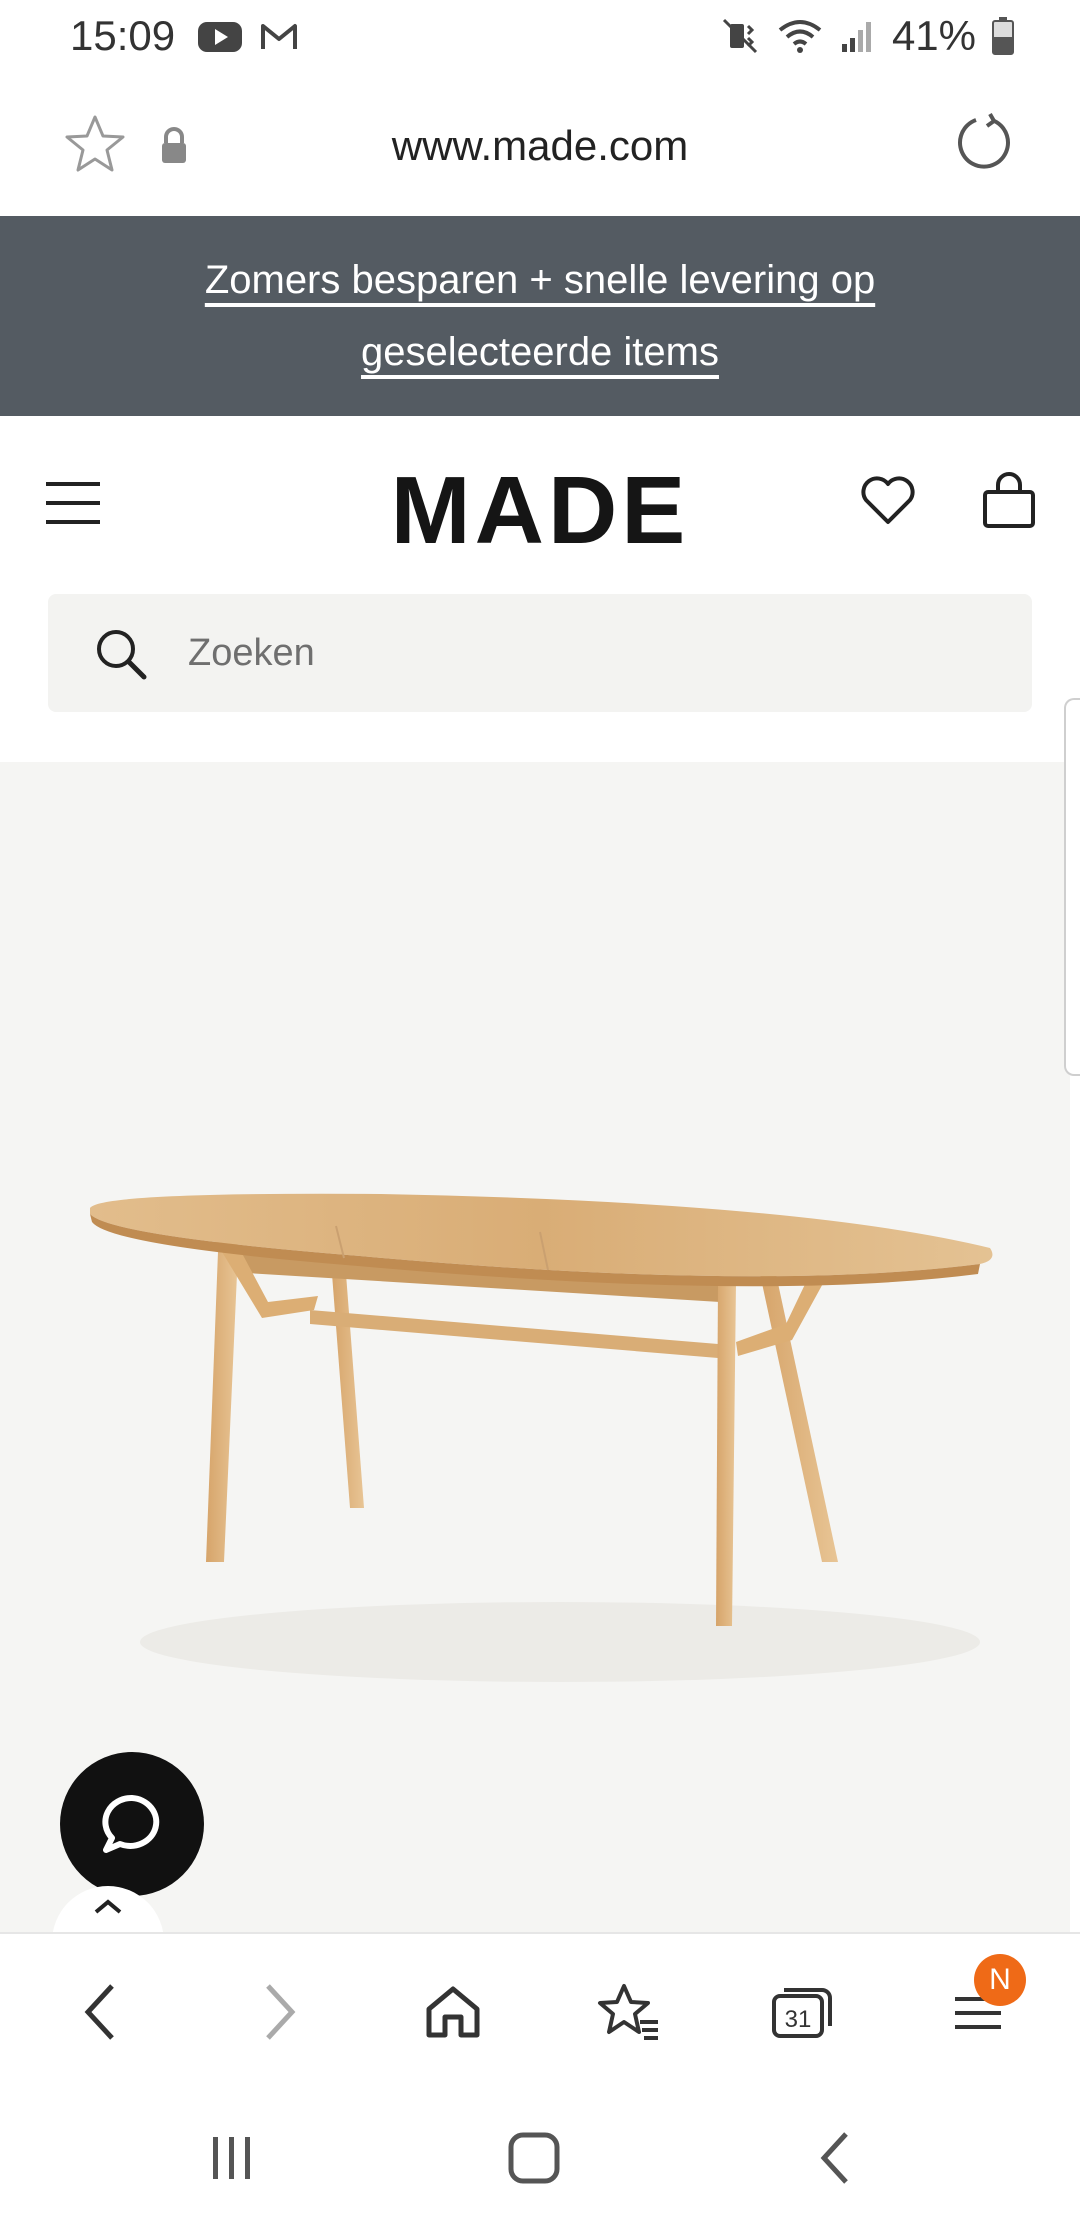  I want to click on heart-icon, so click(888, 500).